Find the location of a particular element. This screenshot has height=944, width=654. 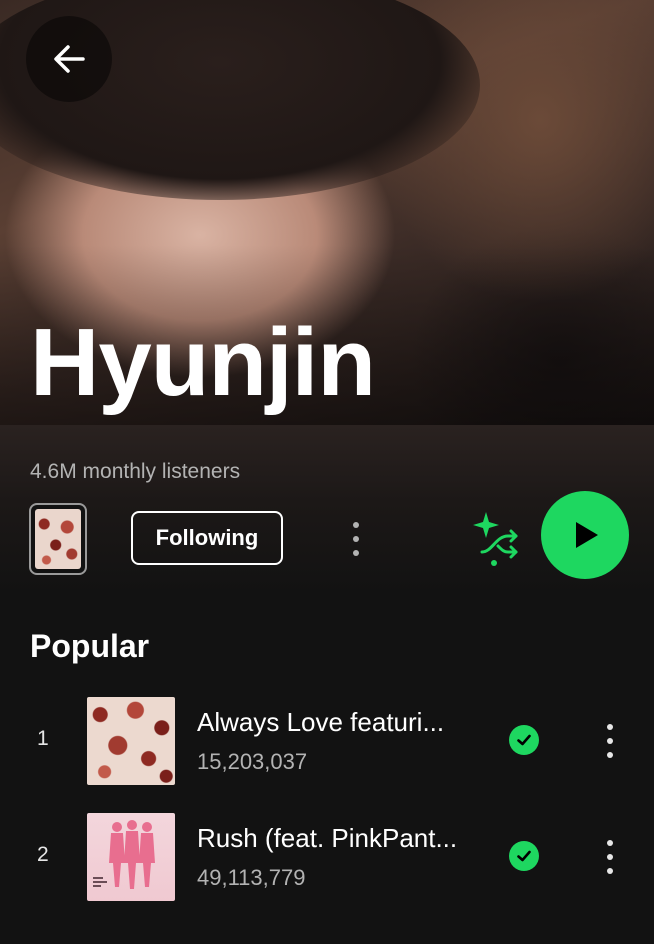

artist-pick-thumbnail is located at coordinates (58, 539).